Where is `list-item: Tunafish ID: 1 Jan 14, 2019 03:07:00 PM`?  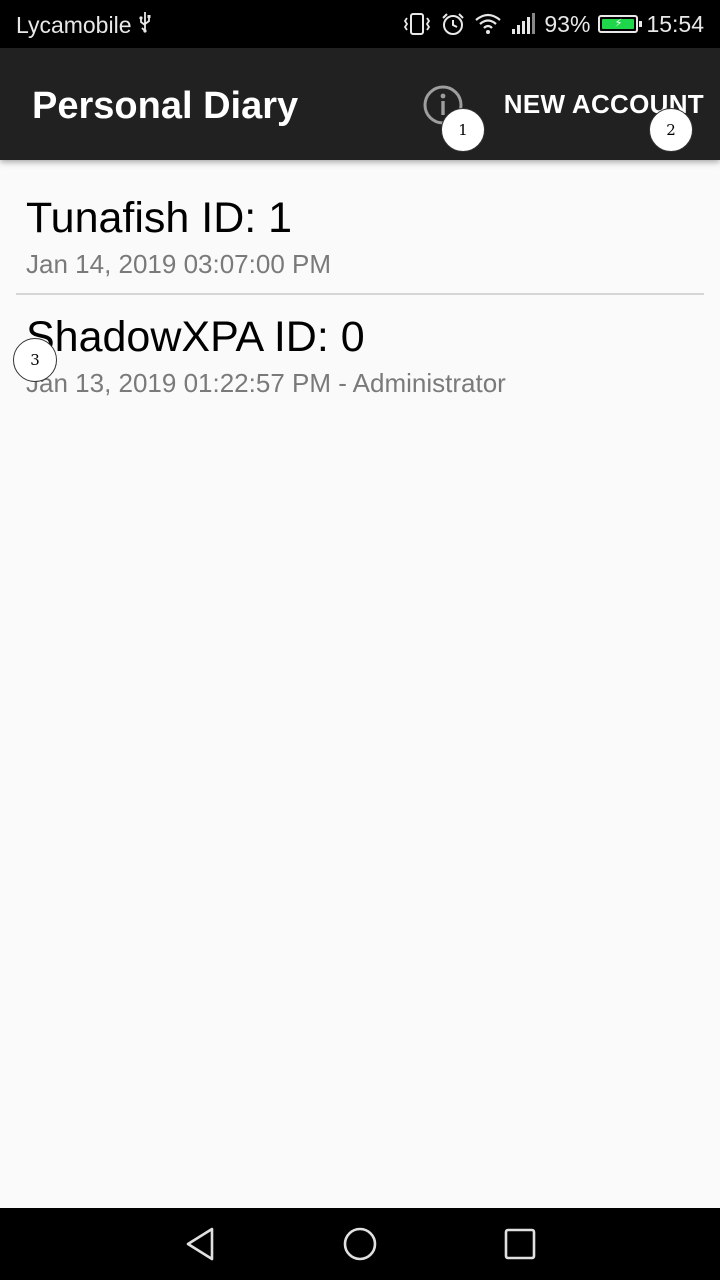 list-item: Tunafish ID: 1 Jan 14, 2019 03:07:00 PM is located at coordinates (360, 227).